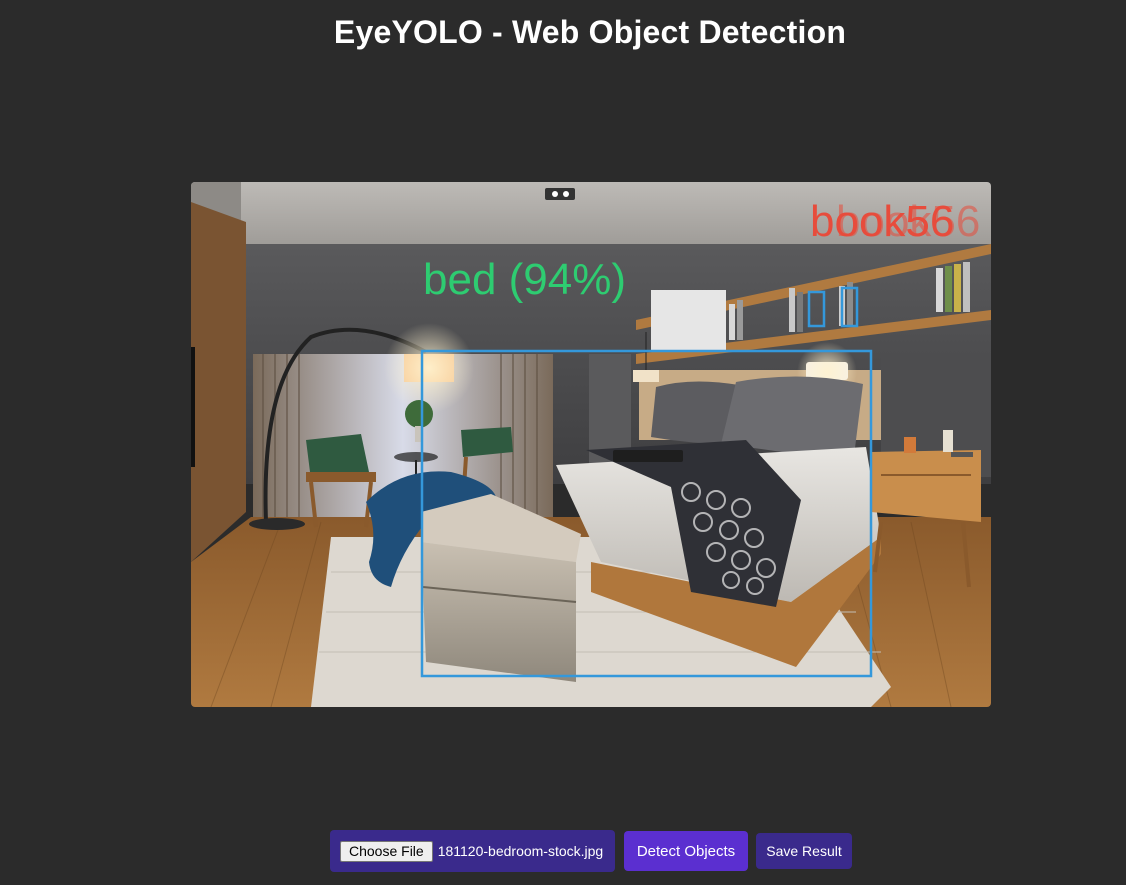  What do you see at coordinates (524, 279) in the screenshot?
I see `bed-detection-label: bed (94%)` at bounding box center [524, 279].